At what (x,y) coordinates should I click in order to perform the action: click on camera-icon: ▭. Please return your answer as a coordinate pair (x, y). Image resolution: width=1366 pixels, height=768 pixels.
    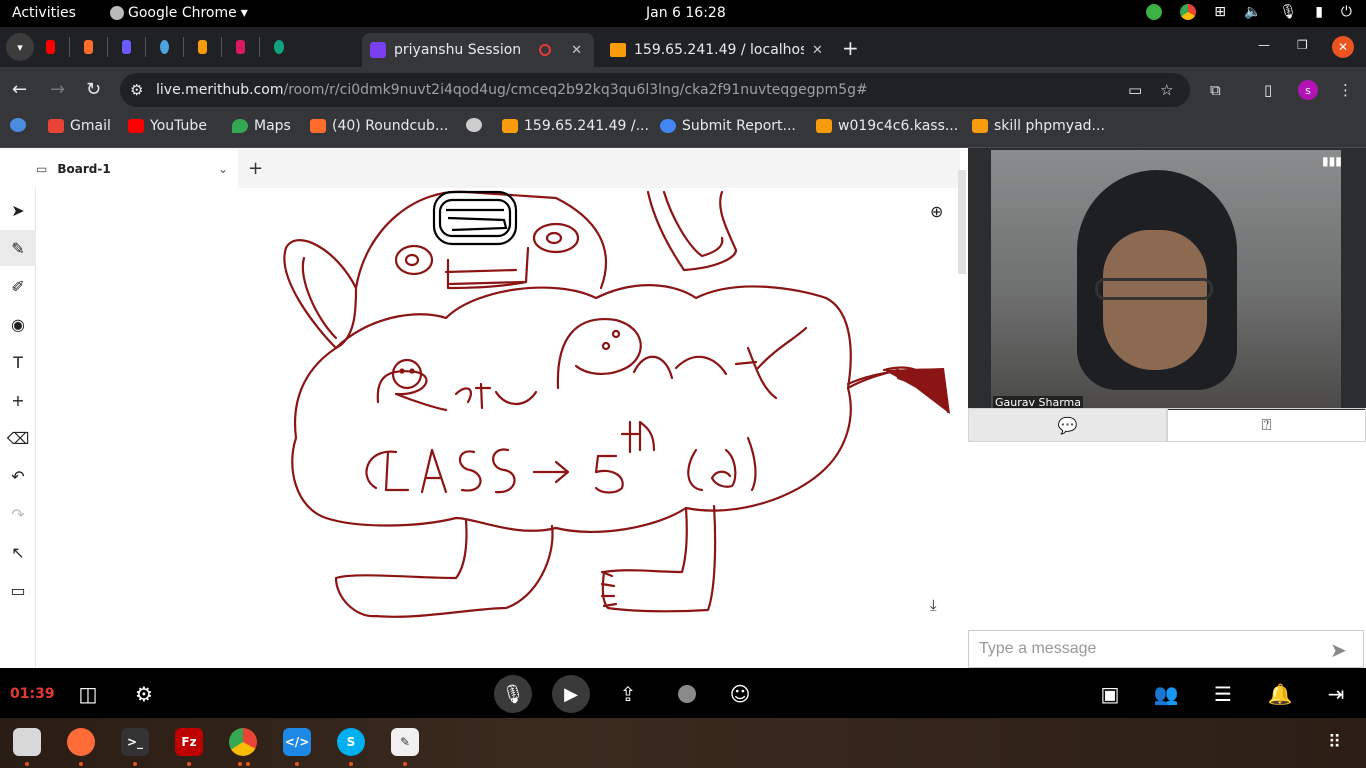
    Looking at the image, I should click on (1135, 90).